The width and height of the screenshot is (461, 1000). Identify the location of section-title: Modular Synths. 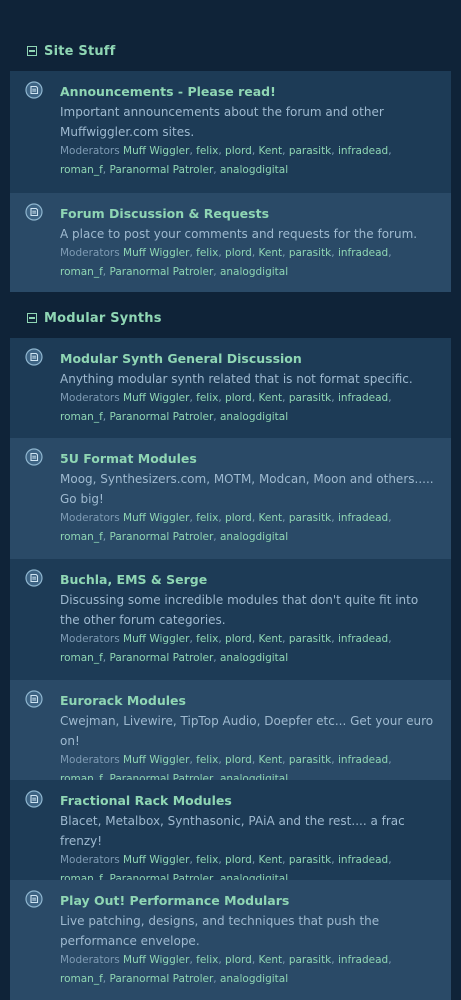
(103, 318).